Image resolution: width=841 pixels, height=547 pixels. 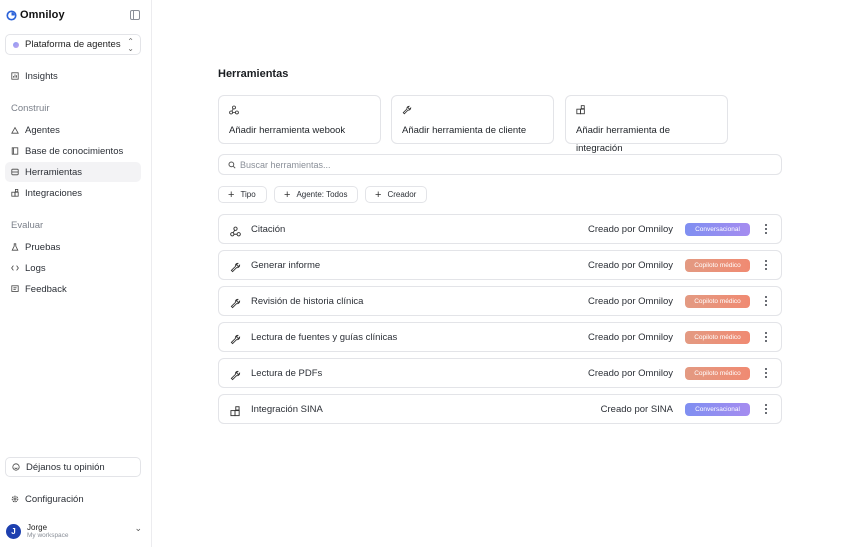 I want to click on sidebar-item-label: Base de conocimientos, so click(x=74, y=151).